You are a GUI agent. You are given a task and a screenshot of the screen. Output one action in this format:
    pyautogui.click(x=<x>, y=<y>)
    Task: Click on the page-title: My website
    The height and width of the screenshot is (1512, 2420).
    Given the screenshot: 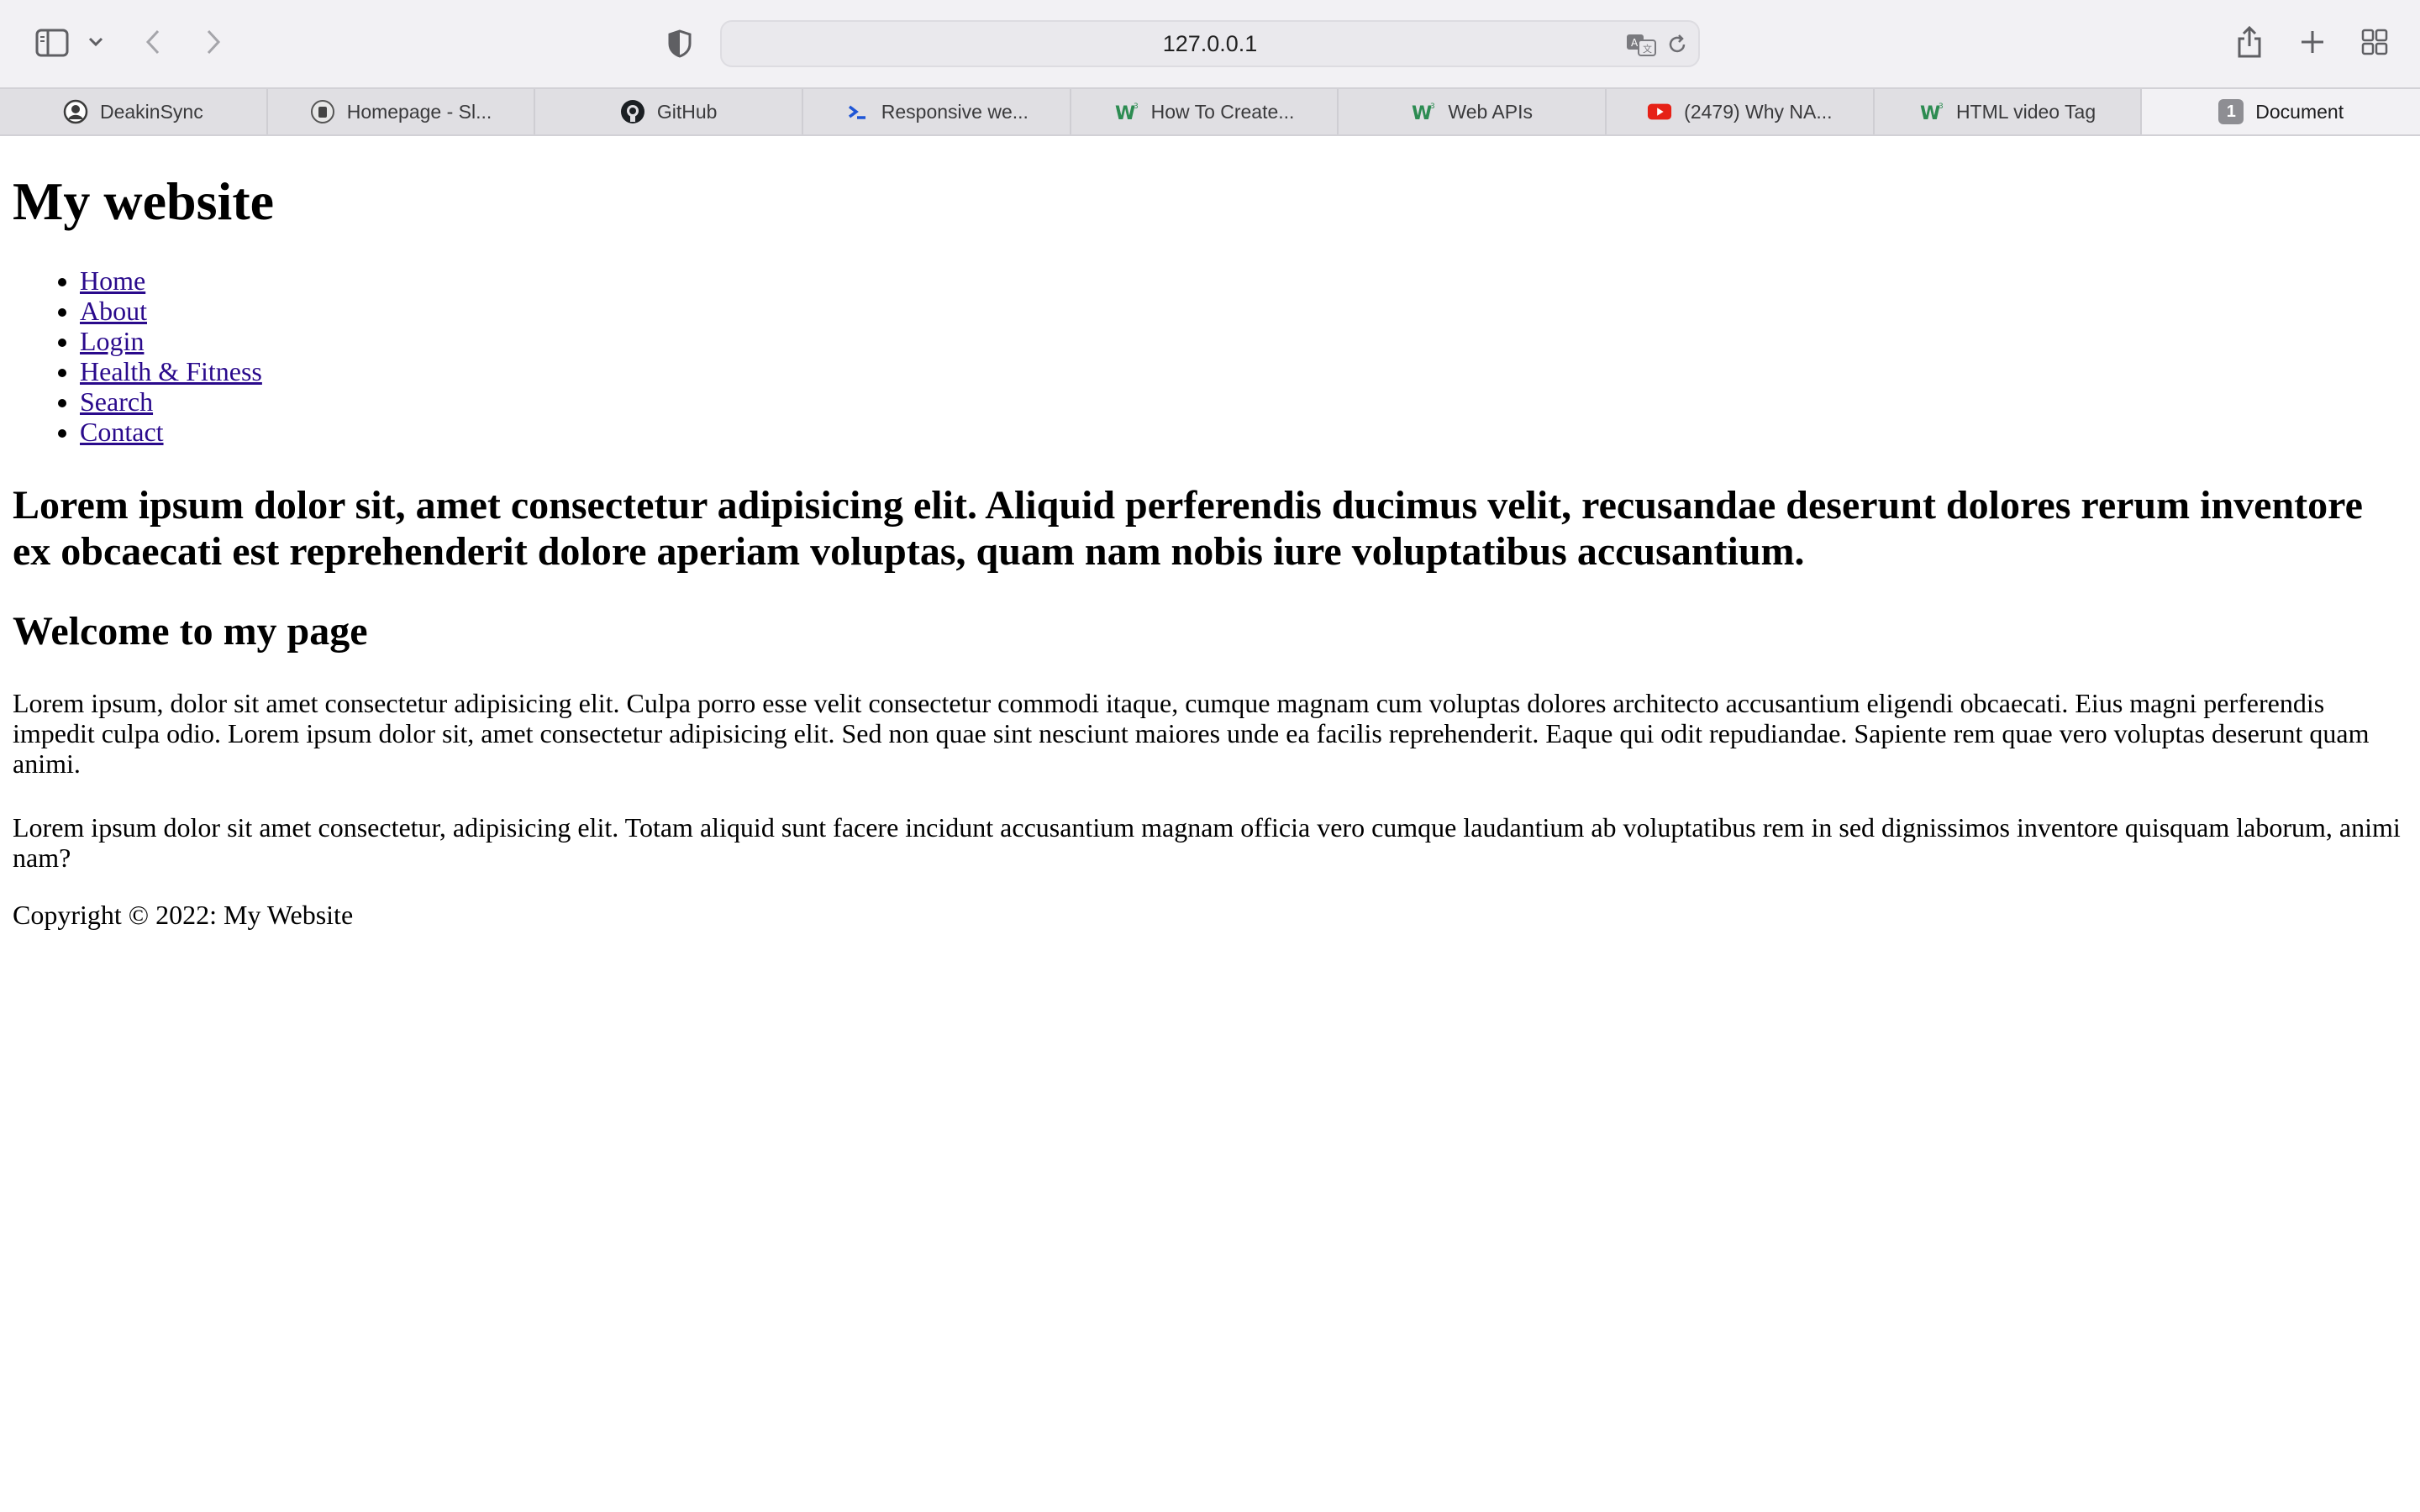 What is the action you would take?
    pyautogui.click(x=144, y=201)
    